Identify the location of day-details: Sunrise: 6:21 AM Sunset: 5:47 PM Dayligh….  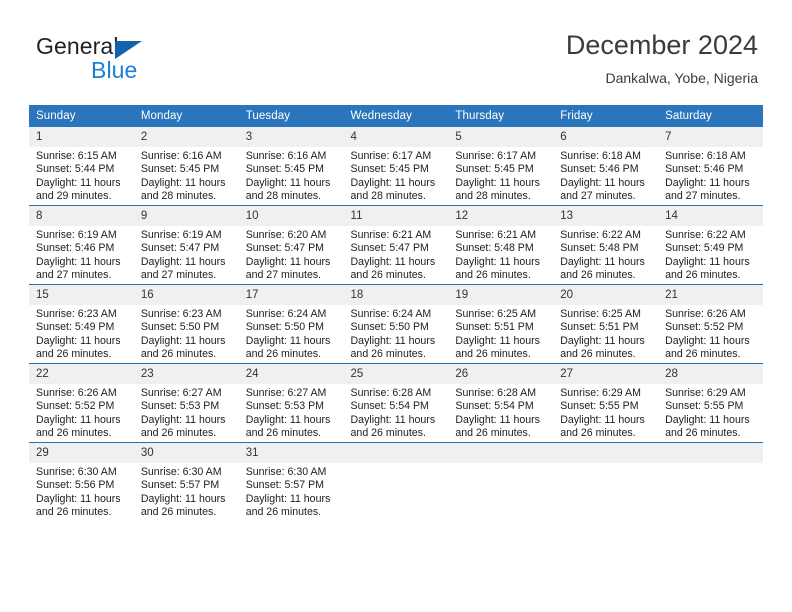
(396, 254).